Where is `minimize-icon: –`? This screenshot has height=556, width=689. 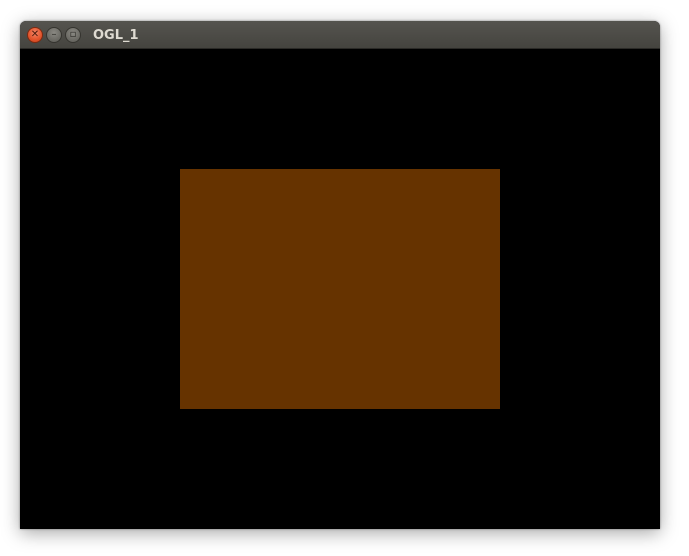 minimize-icon: – is located at coordinates (54, 34).